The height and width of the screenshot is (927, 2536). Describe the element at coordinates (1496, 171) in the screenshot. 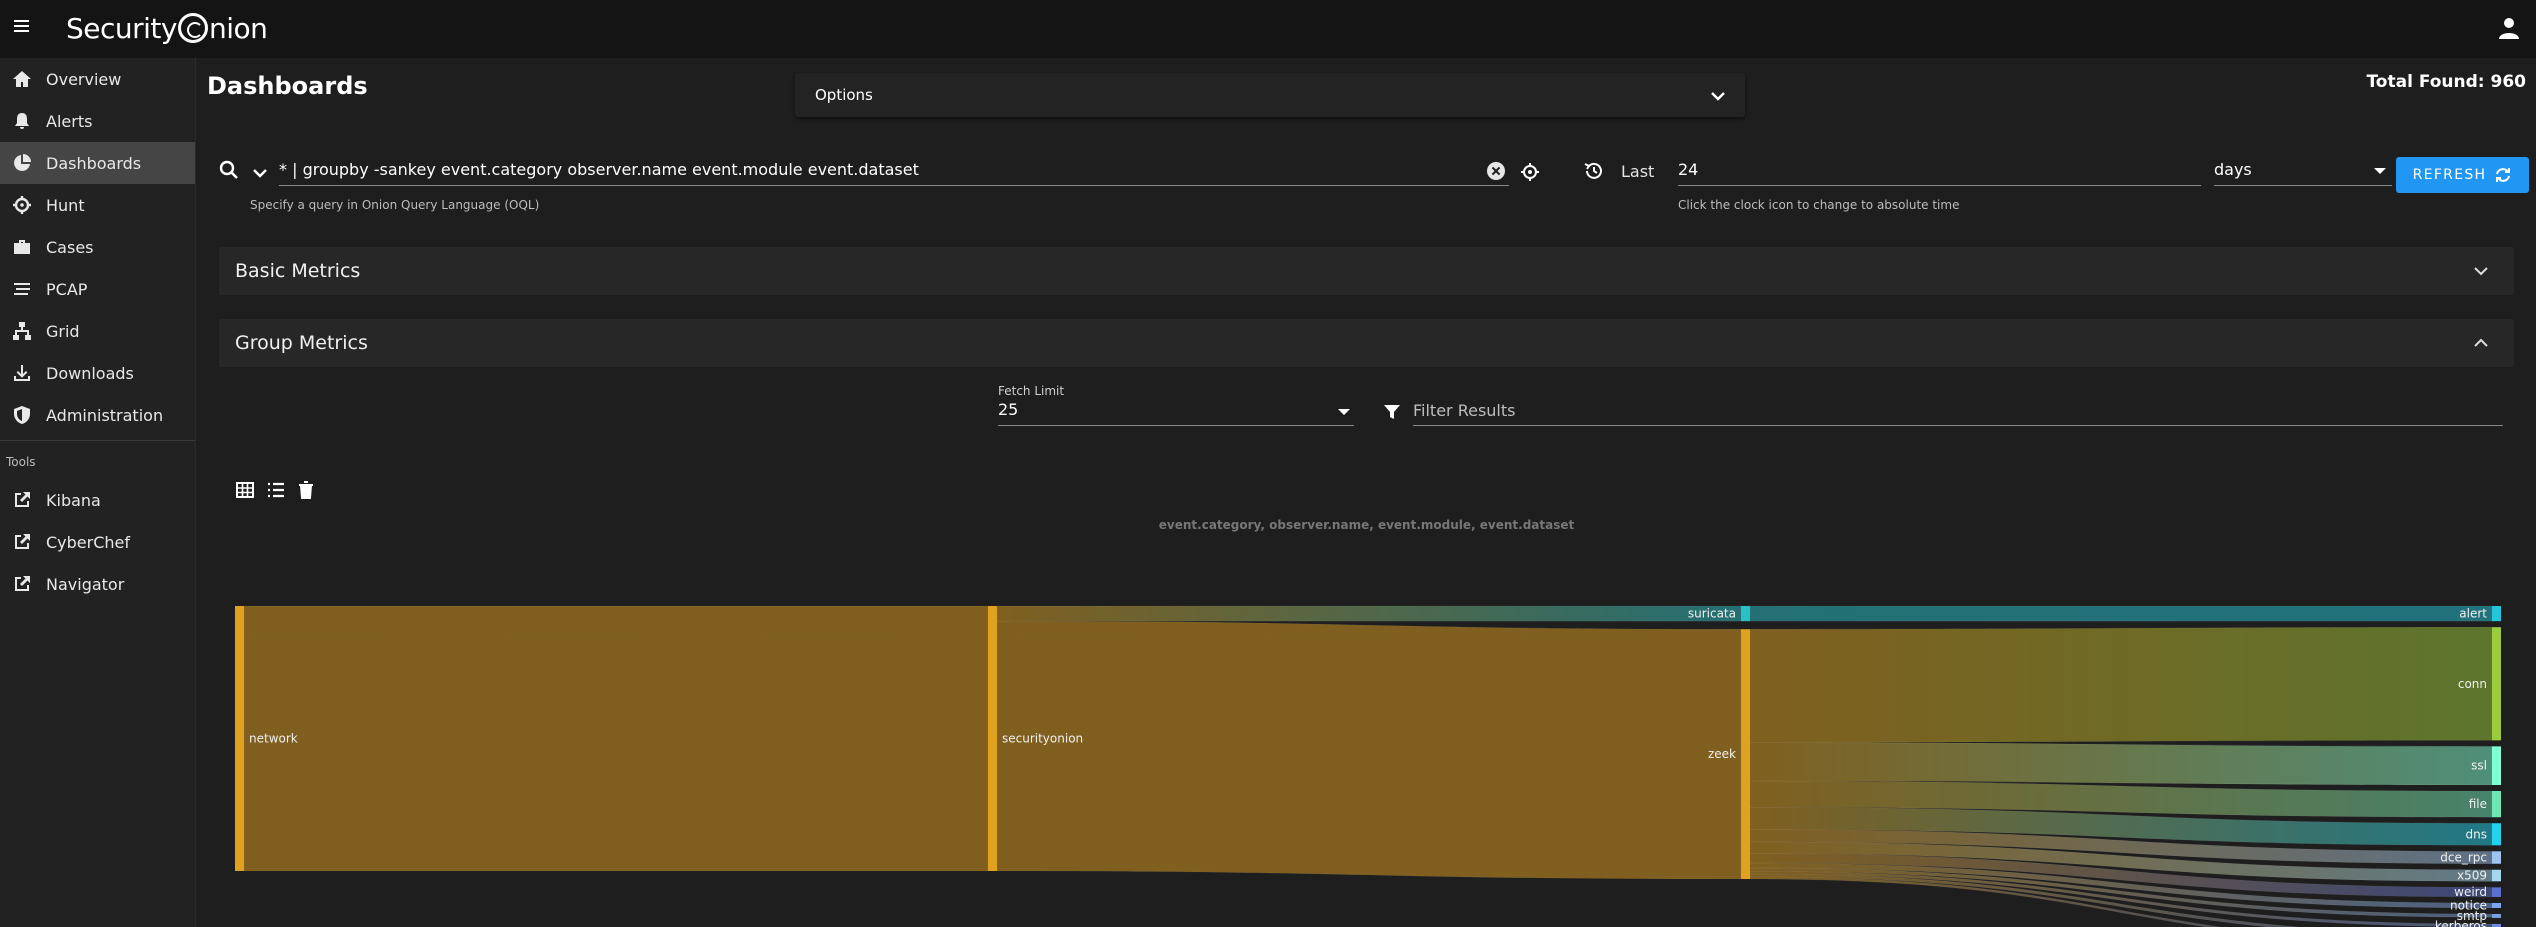

I see `clear-query-icon` at that location.